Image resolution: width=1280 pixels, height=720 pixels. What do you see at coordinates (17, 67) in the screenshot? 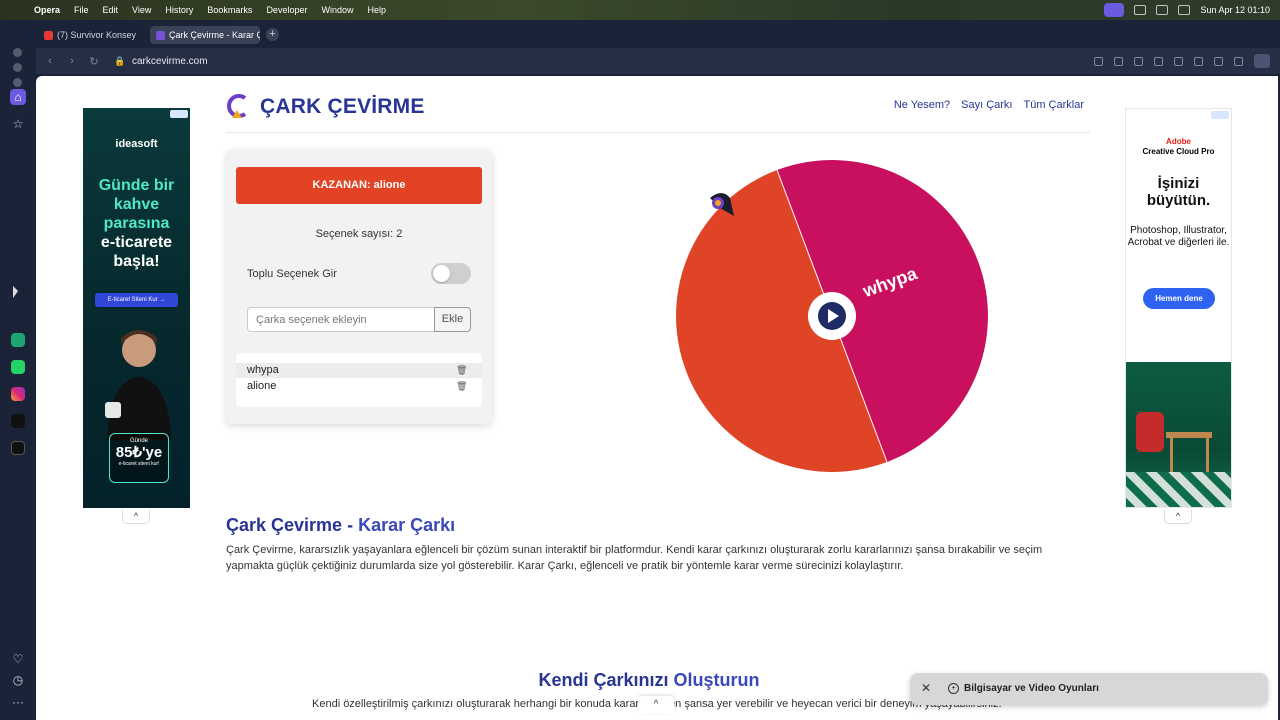
I see `minimize-window-button` at bounding box center [17, 67].